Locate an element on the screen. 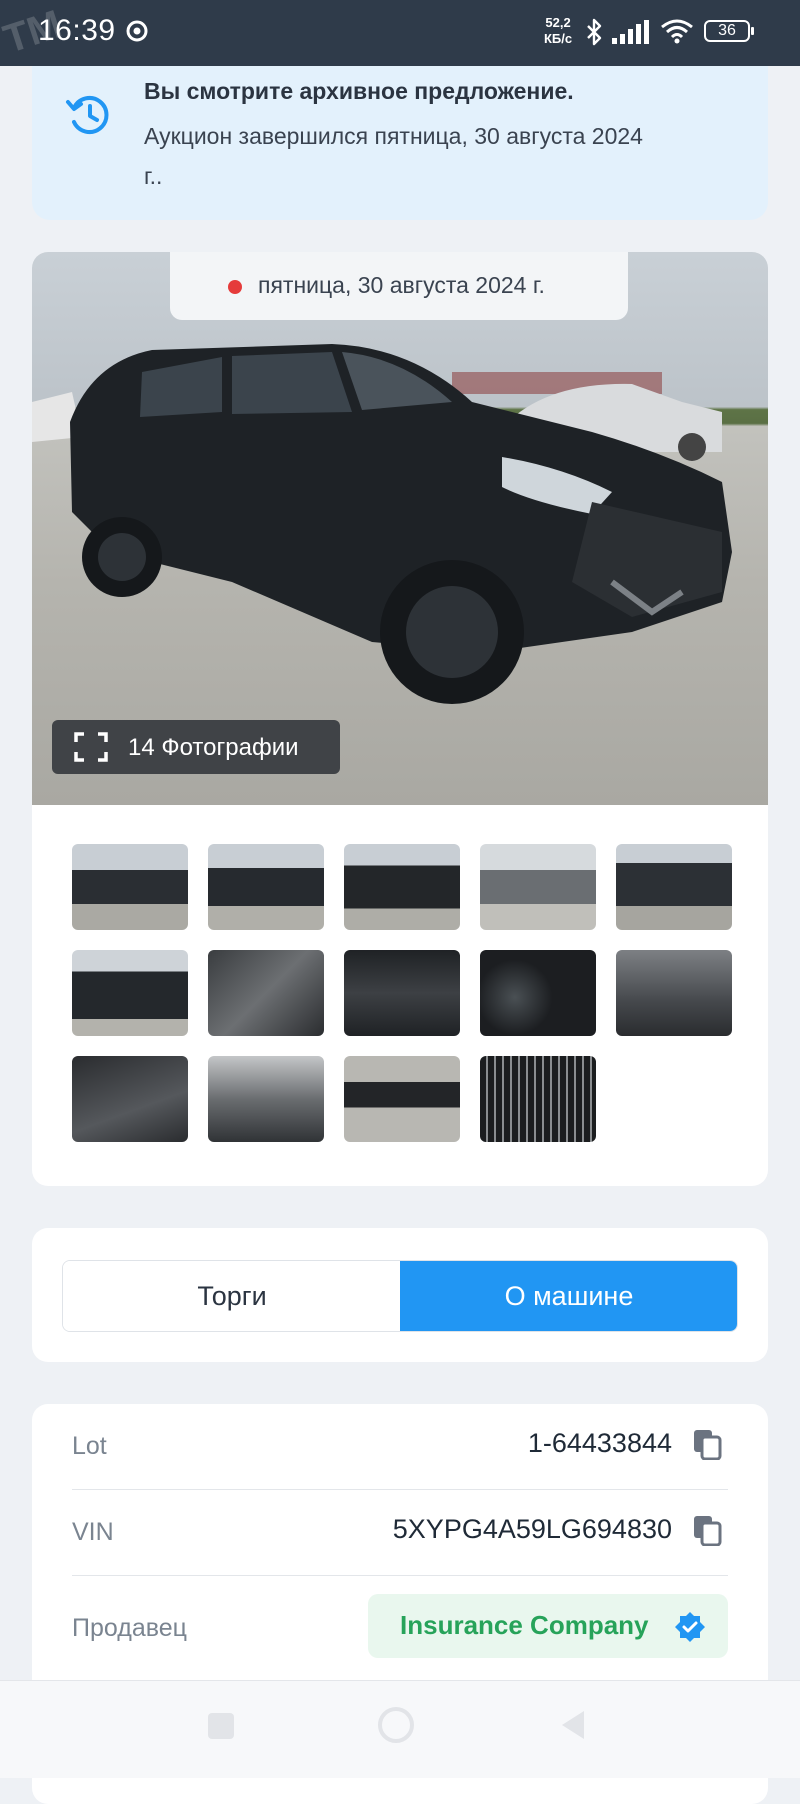  seller-row: Продавец Insurance Company is located at coordinates (400, 1629).